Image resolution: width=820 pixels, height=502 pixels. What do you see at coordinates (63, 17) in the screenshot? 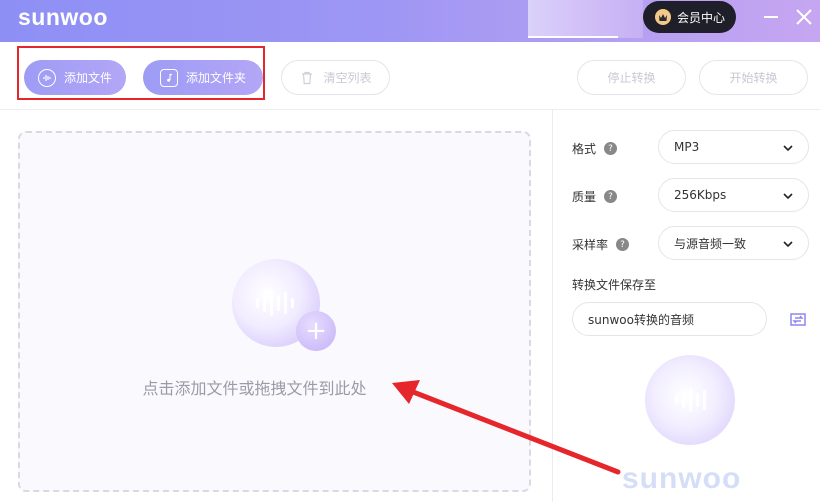
I see `app-logo: sunwoo` at bounding box center [63, 17].